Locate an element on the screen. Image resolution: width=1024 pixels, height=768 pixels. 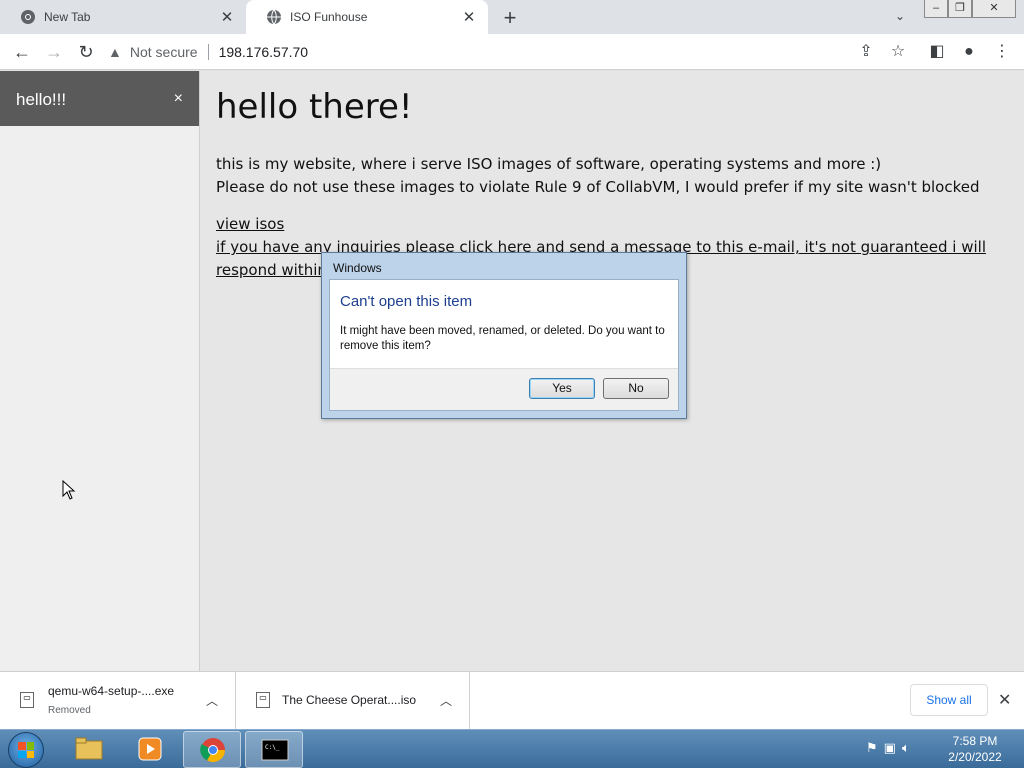
address-bar: ▲ Not secure 198.176.57.70 is located at coordinates (479, 52).